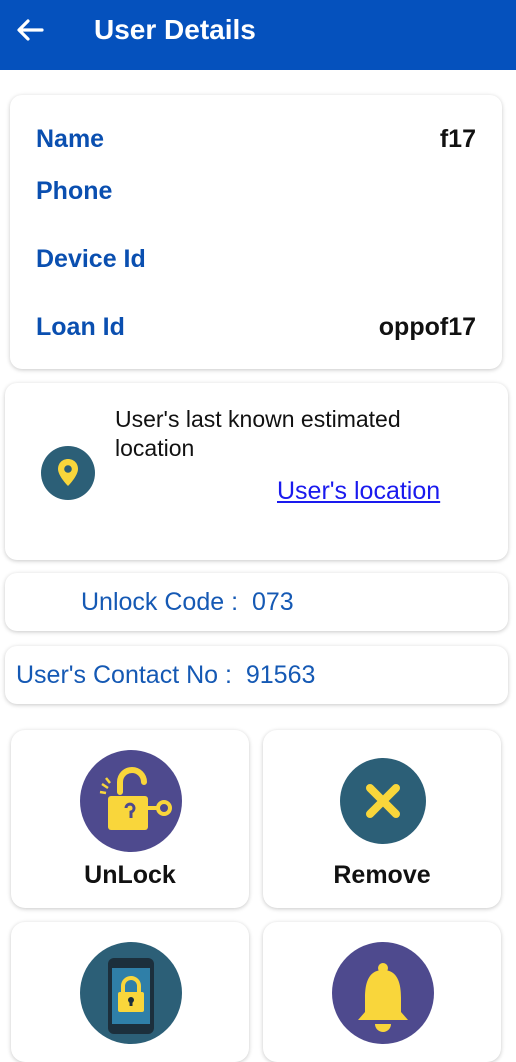  What do you see at coordinates (256, 191) in the screenshot?
I see `phone-row: Phone` at bounding box center [256, 191].